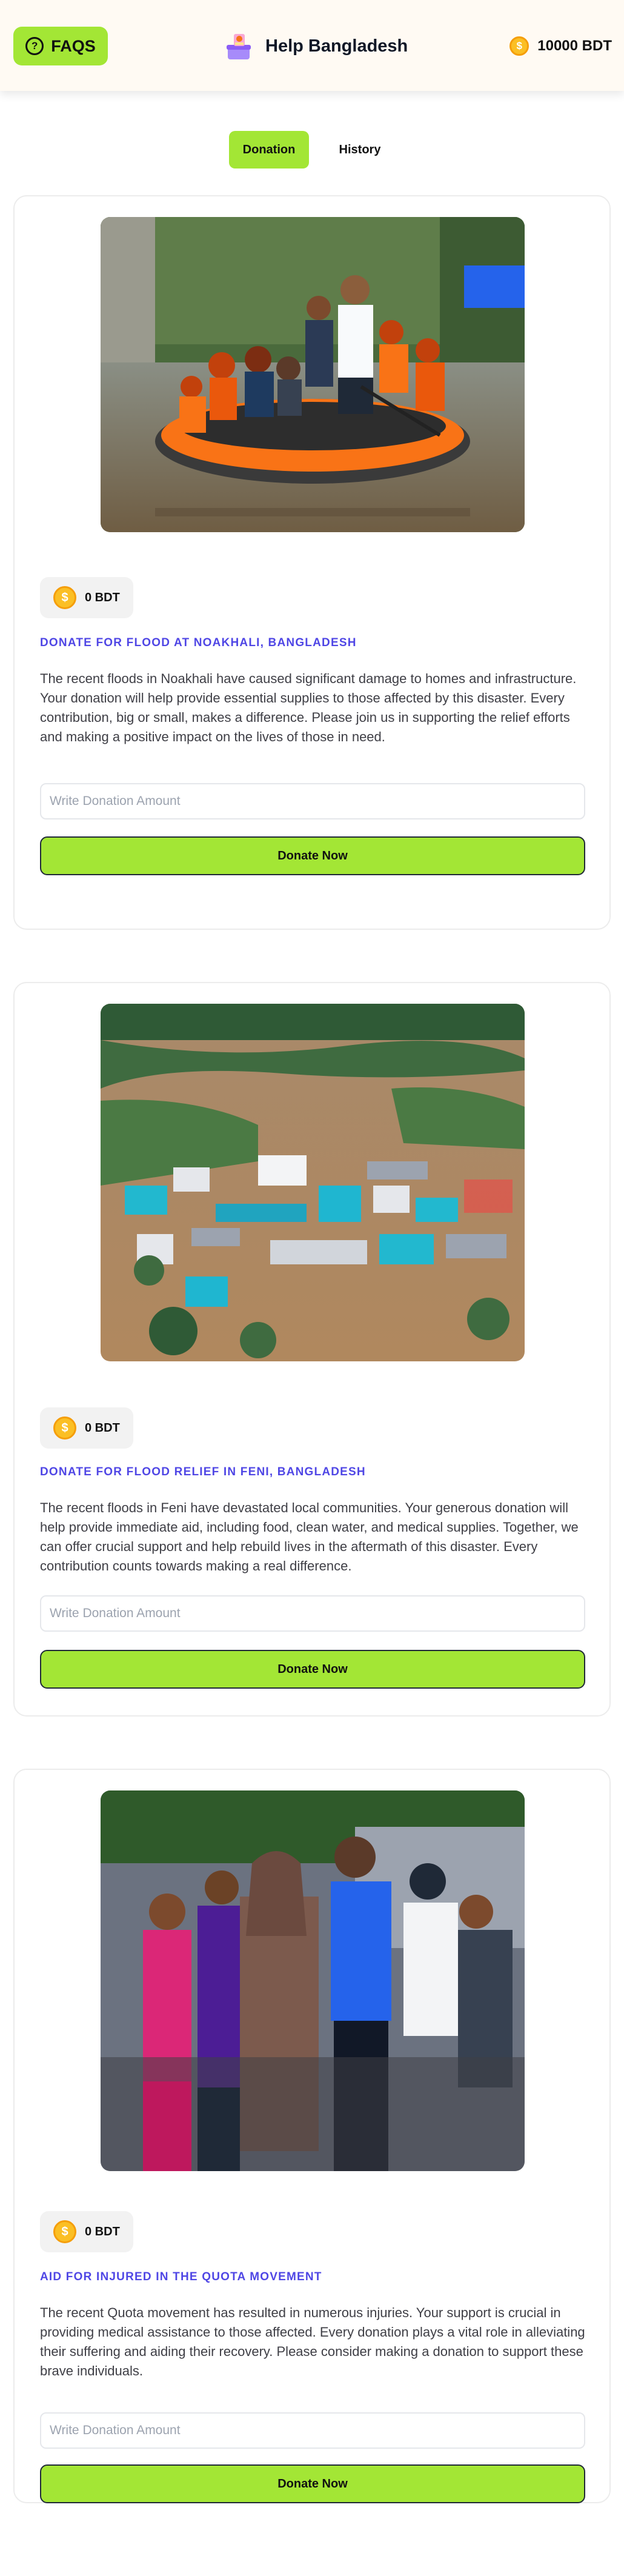 Image resolution: width=624 pixels, height=2576 pixels. What do you see at coordinates (313, 375) in the screenshot?
I see `flood-rescue-image` at bounding box center [313, 375].